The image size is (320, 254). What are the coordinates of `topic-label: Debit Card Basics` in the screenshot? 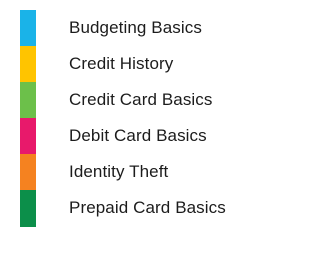 It's located at (138, 135).